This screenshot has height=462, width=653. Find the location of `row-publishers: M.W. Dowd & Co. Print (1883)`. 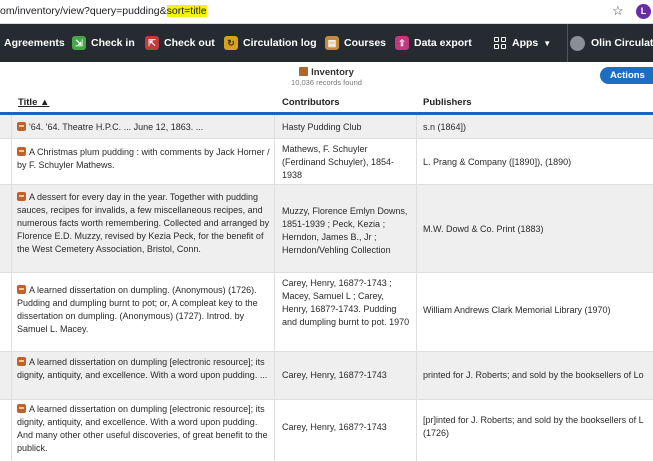

row-publishers: M.W. Dowd & Co. Print (1883) is located at coordinates (483, 229).